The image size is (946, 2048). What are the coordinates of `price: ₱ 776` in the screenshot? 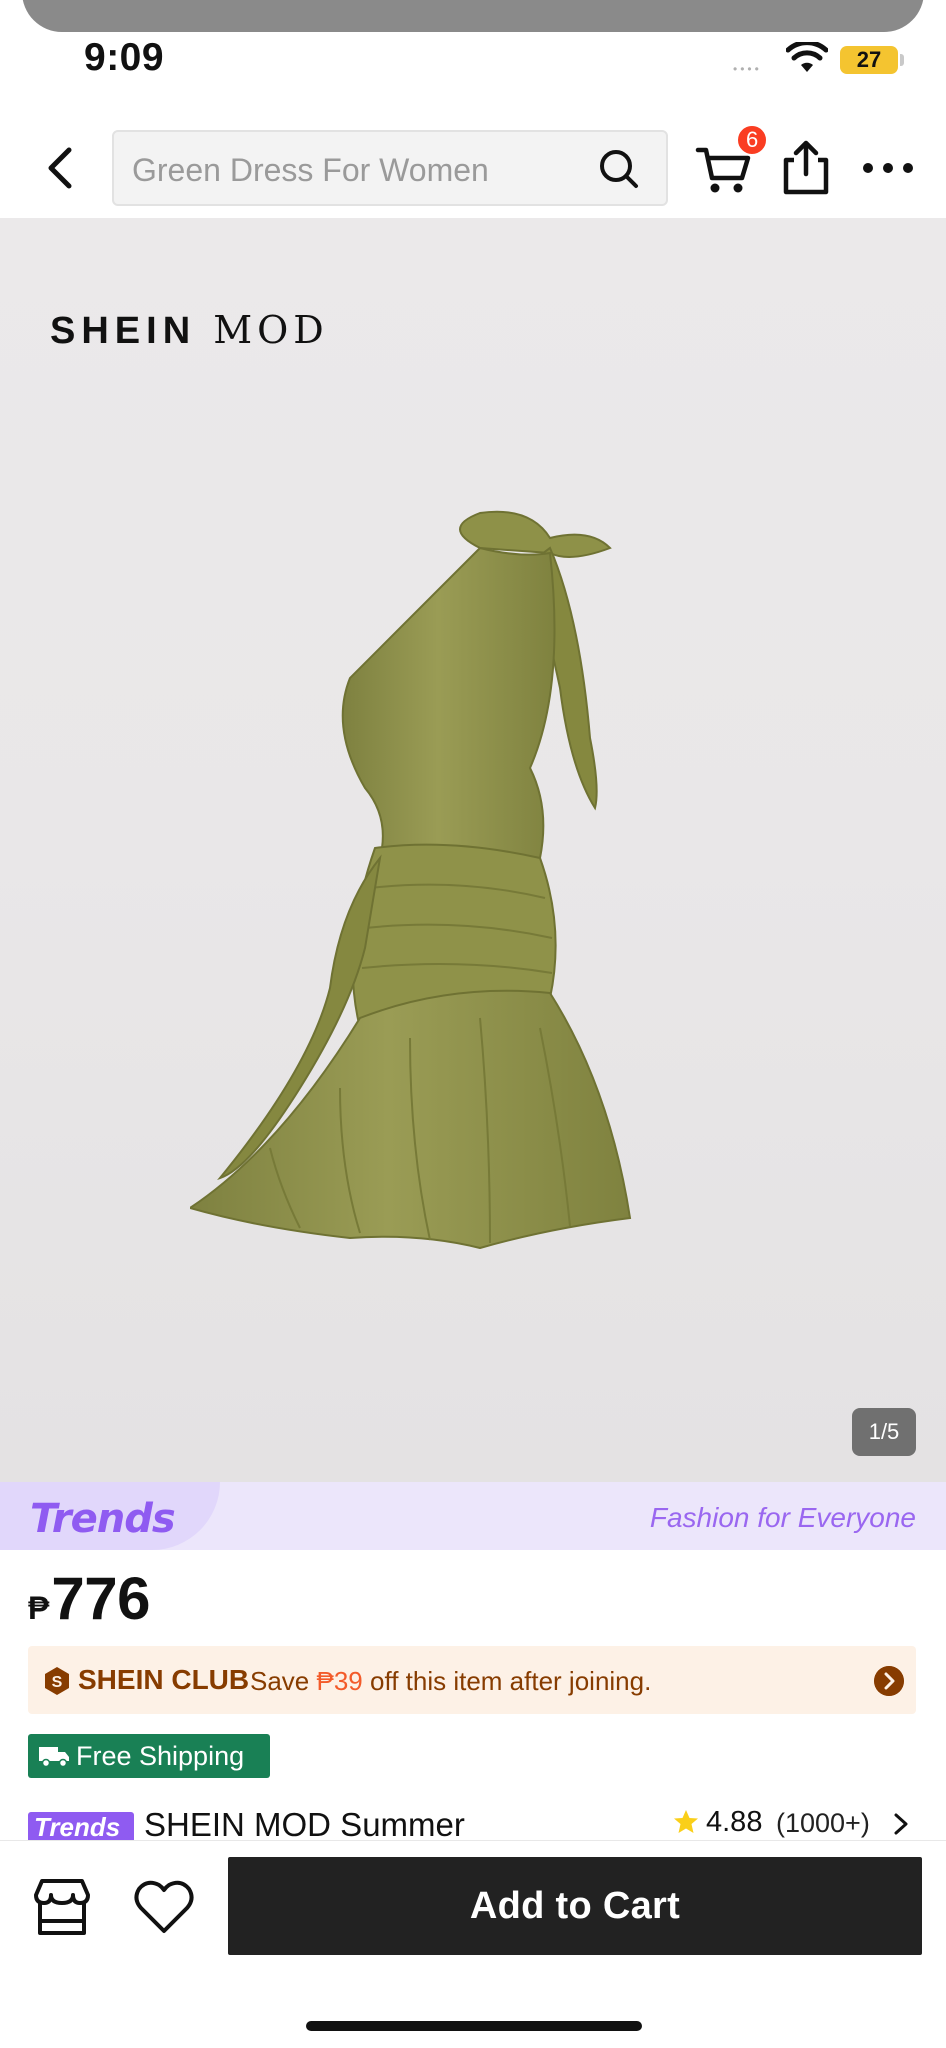 It's located at (89, 1599).